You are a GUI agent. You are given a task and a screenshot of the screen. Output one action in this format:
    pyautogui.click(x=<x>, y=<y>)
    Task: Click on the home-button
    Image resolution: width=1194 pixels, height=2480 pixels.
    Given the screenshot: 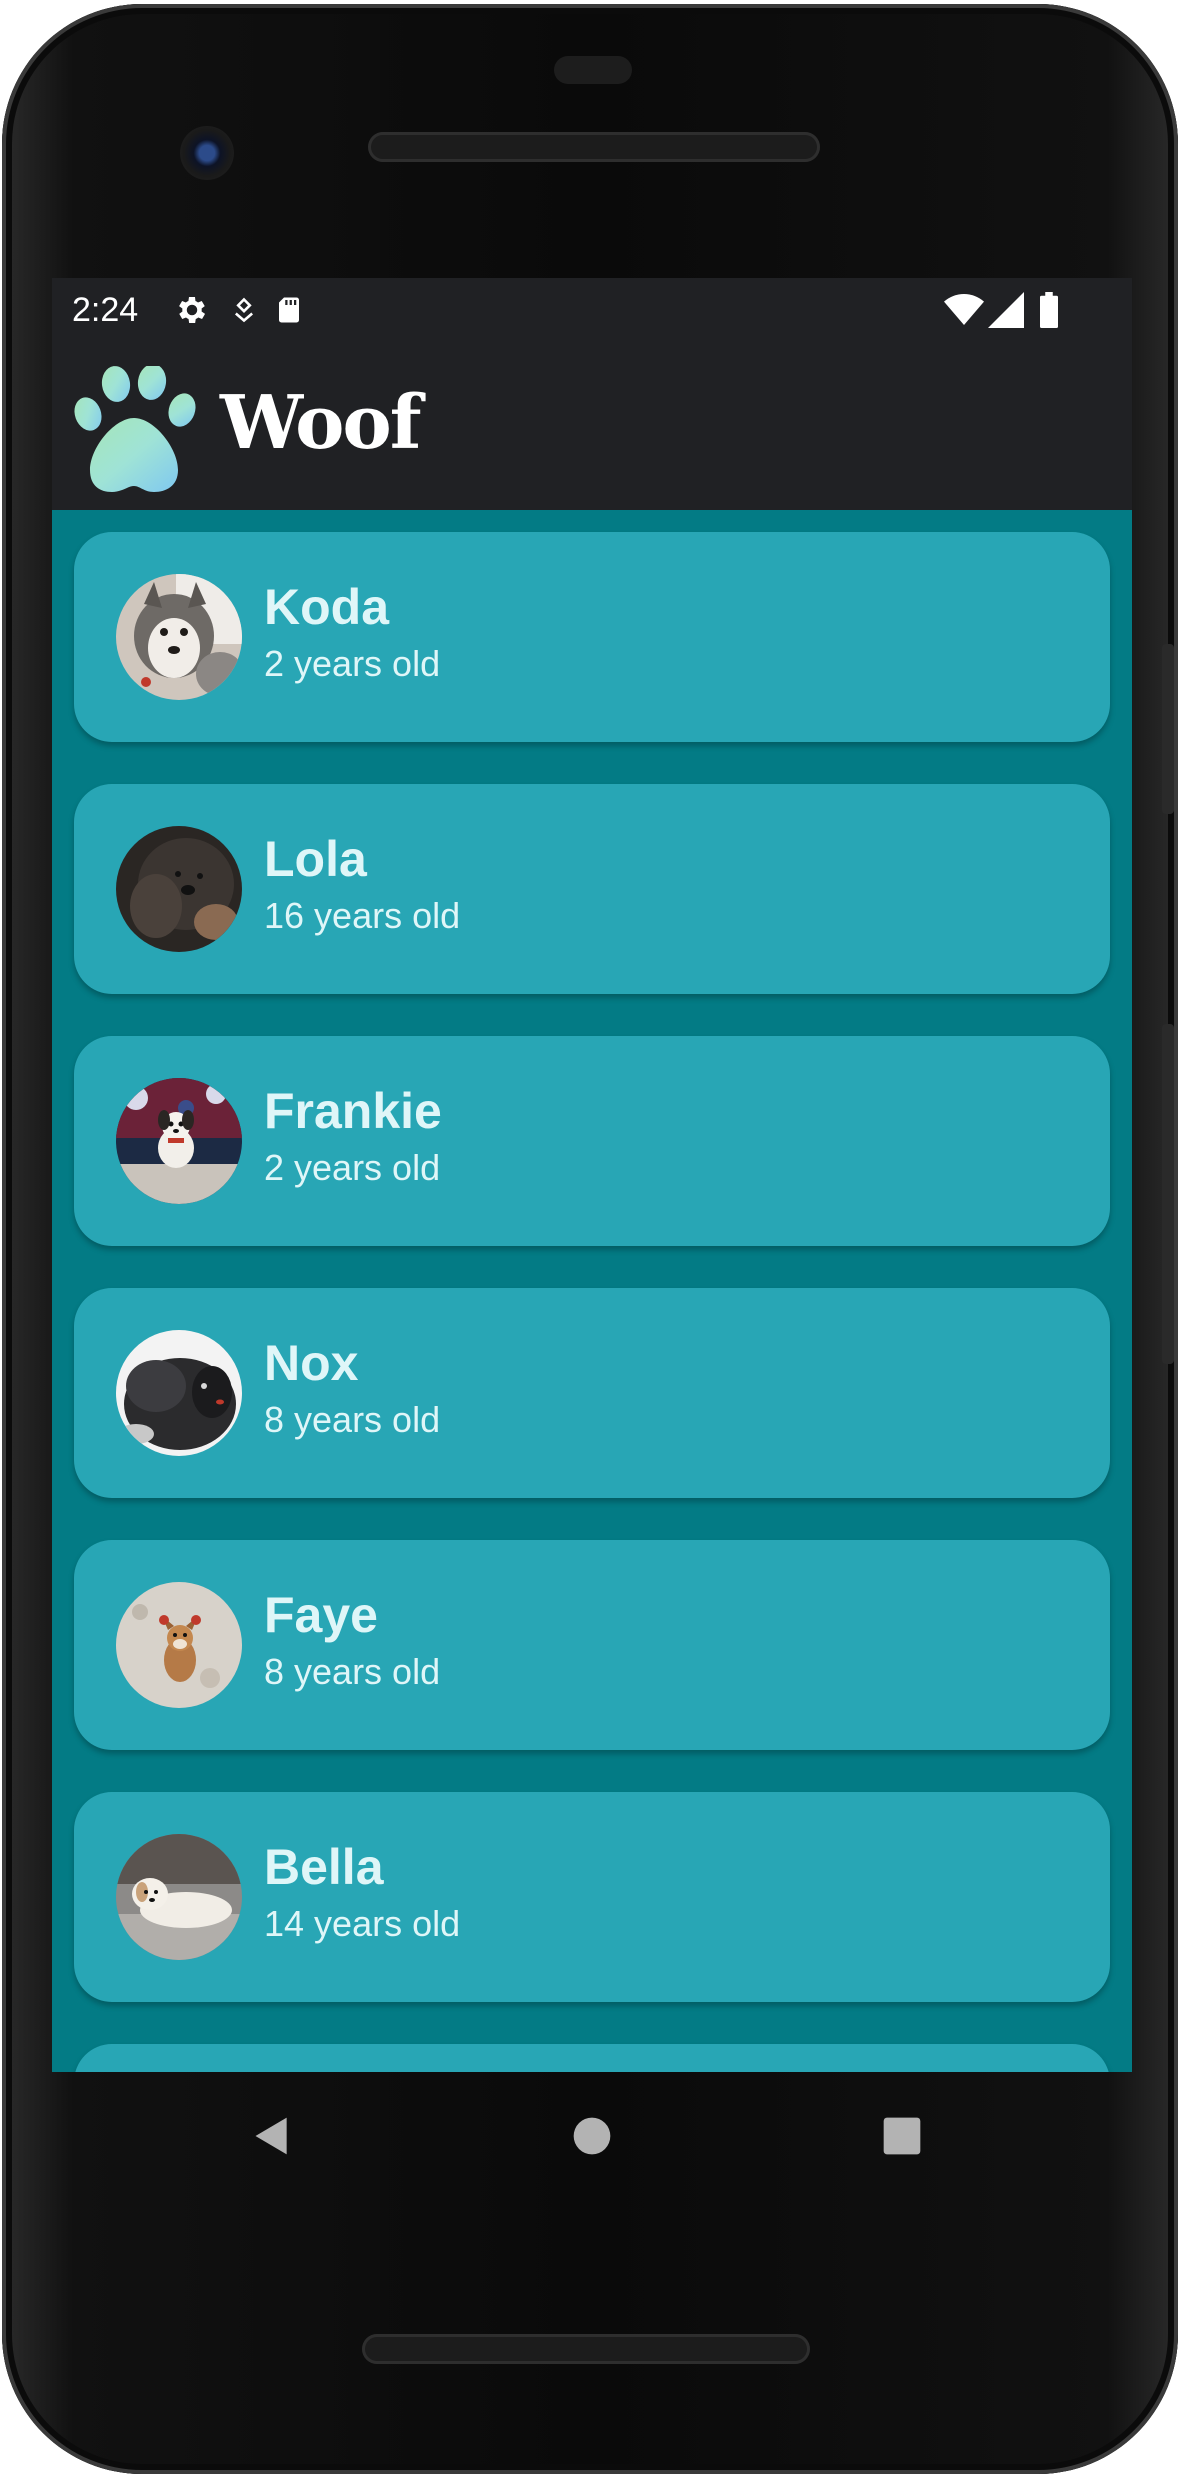 What is the action you would take?
    pyautogui.click(x=592, y=2136)
    